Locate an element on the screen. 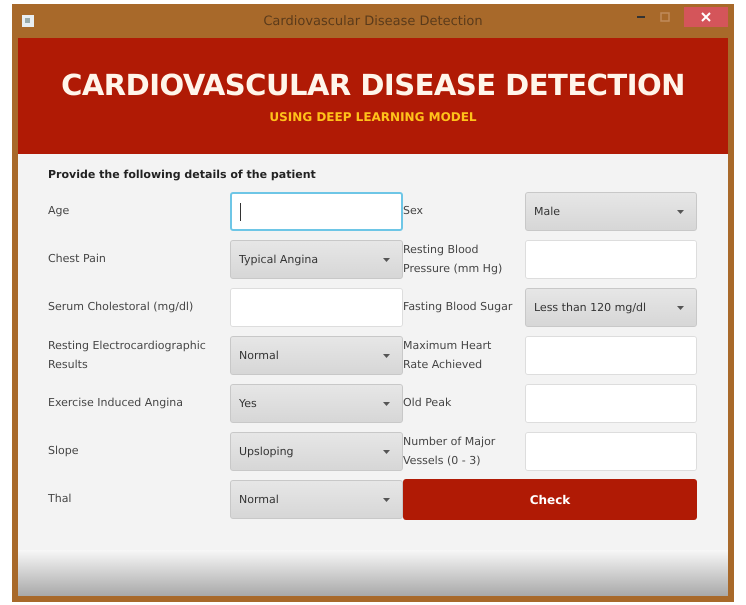 The width and height of the screenshot is (746, 605). app-title: CARDIOVASCULAR DISEASE DETECTION is located at coordinates (373, 85).